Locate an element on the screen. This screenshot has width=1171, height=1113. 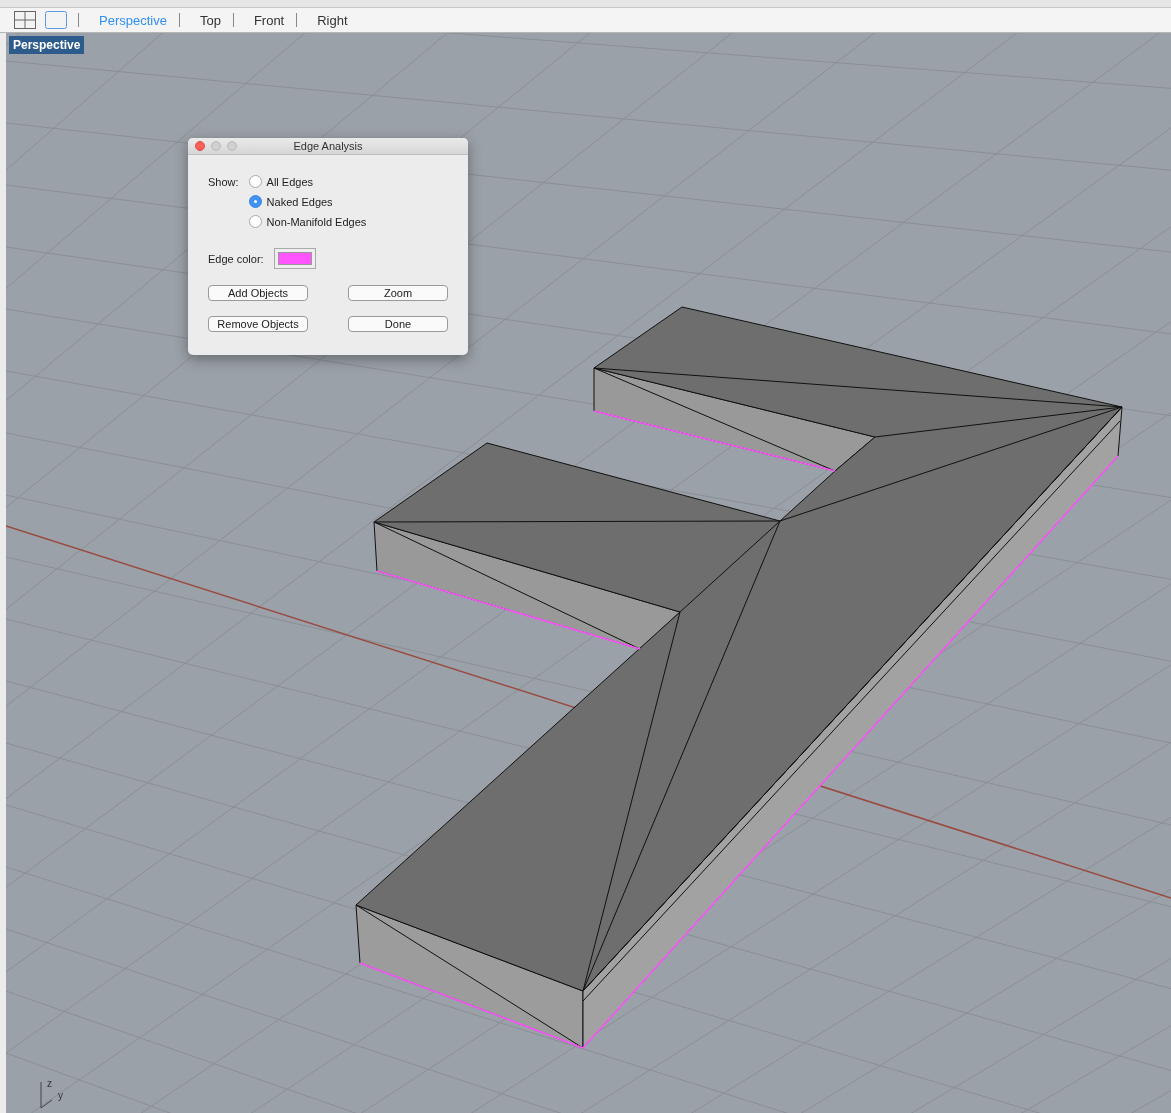
axis-label: z is located at coordinates (49, 1084).